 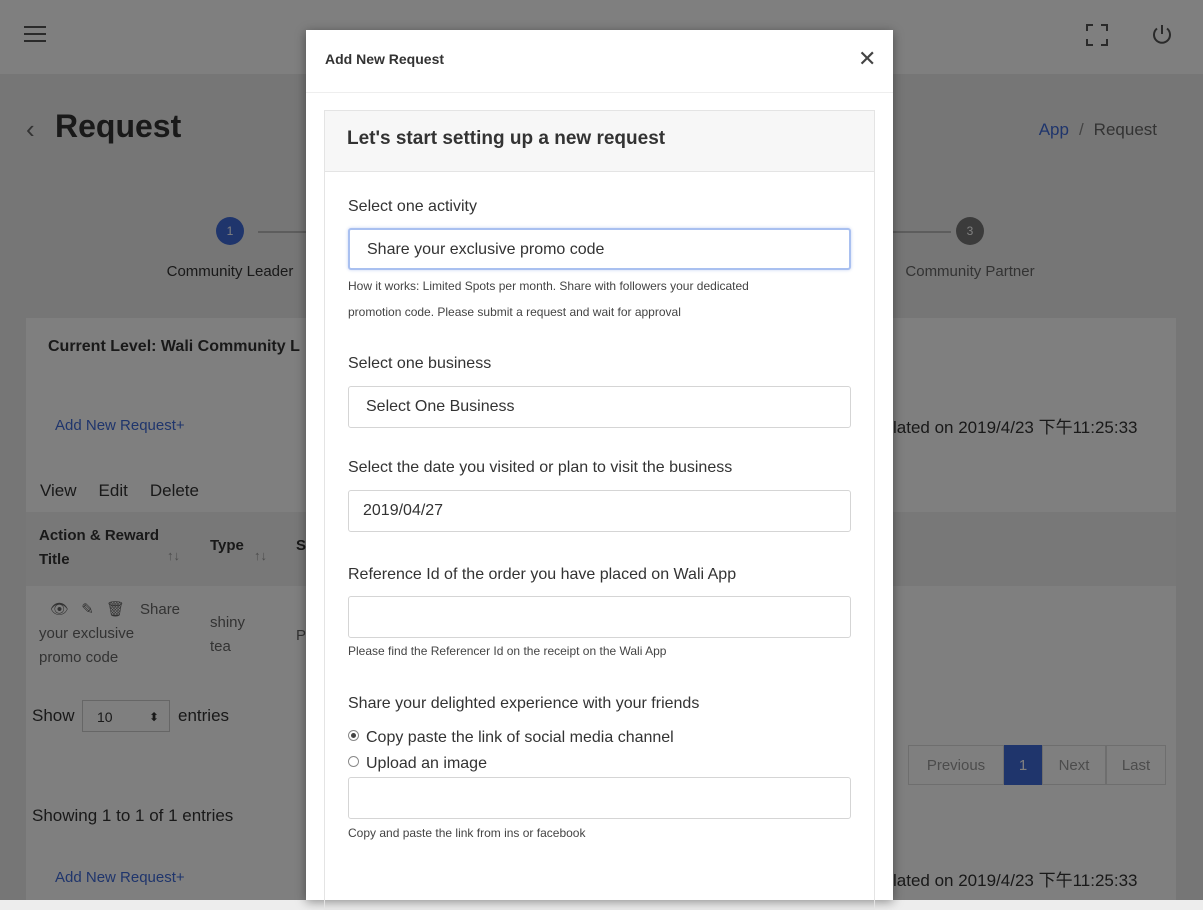 What do you see at coordinates (506, 138) in the screenshot?
I see `form-header-text: Let's start setting up a new request` at bounding box center [506, 138].